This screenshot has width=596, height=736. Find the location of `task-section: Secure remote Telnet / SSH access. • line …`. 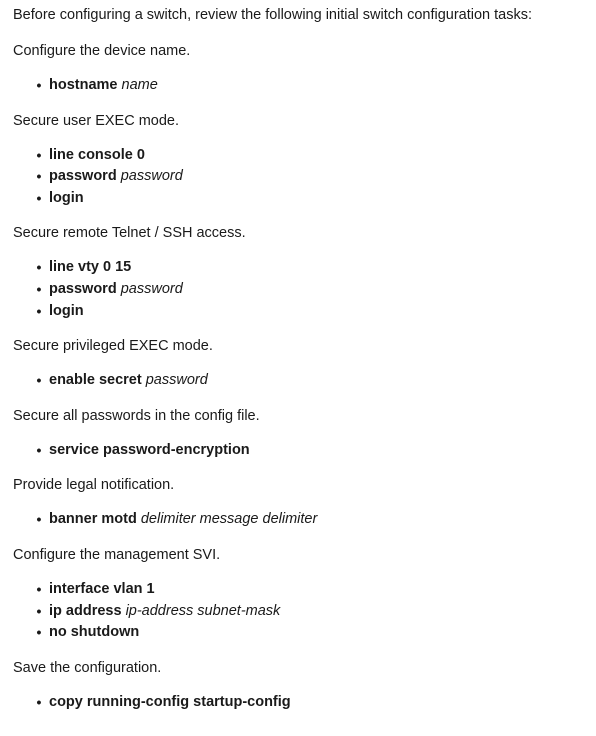

task-section: Secure remote Telnet / SSH access. • line … is located at coordinates (301, 272).